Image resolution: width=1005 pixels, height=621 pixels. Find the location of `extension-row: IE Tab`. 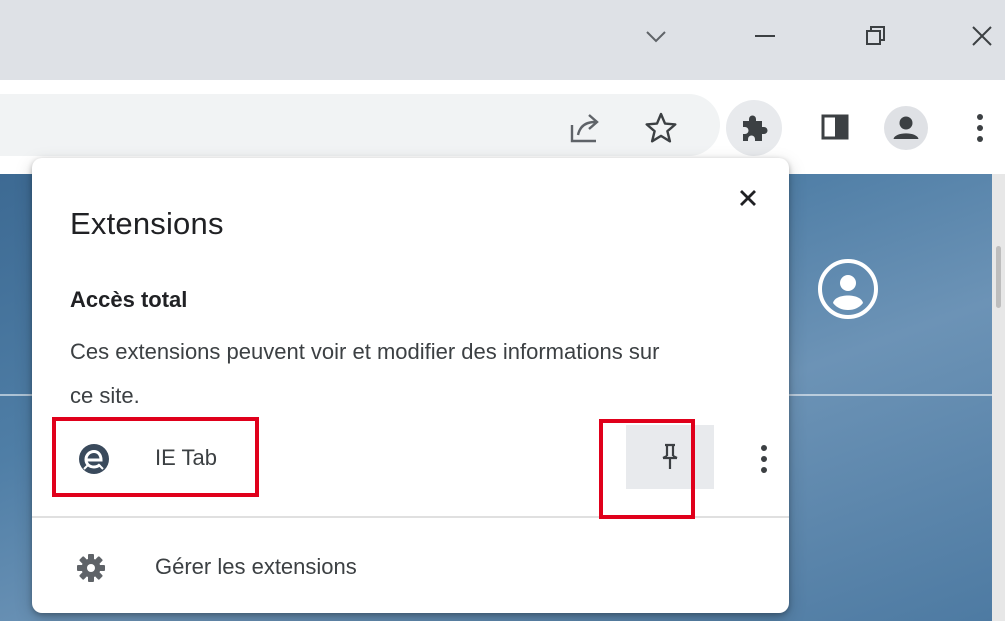

extension-row: IE Tab is located at coordinates (411, 458).